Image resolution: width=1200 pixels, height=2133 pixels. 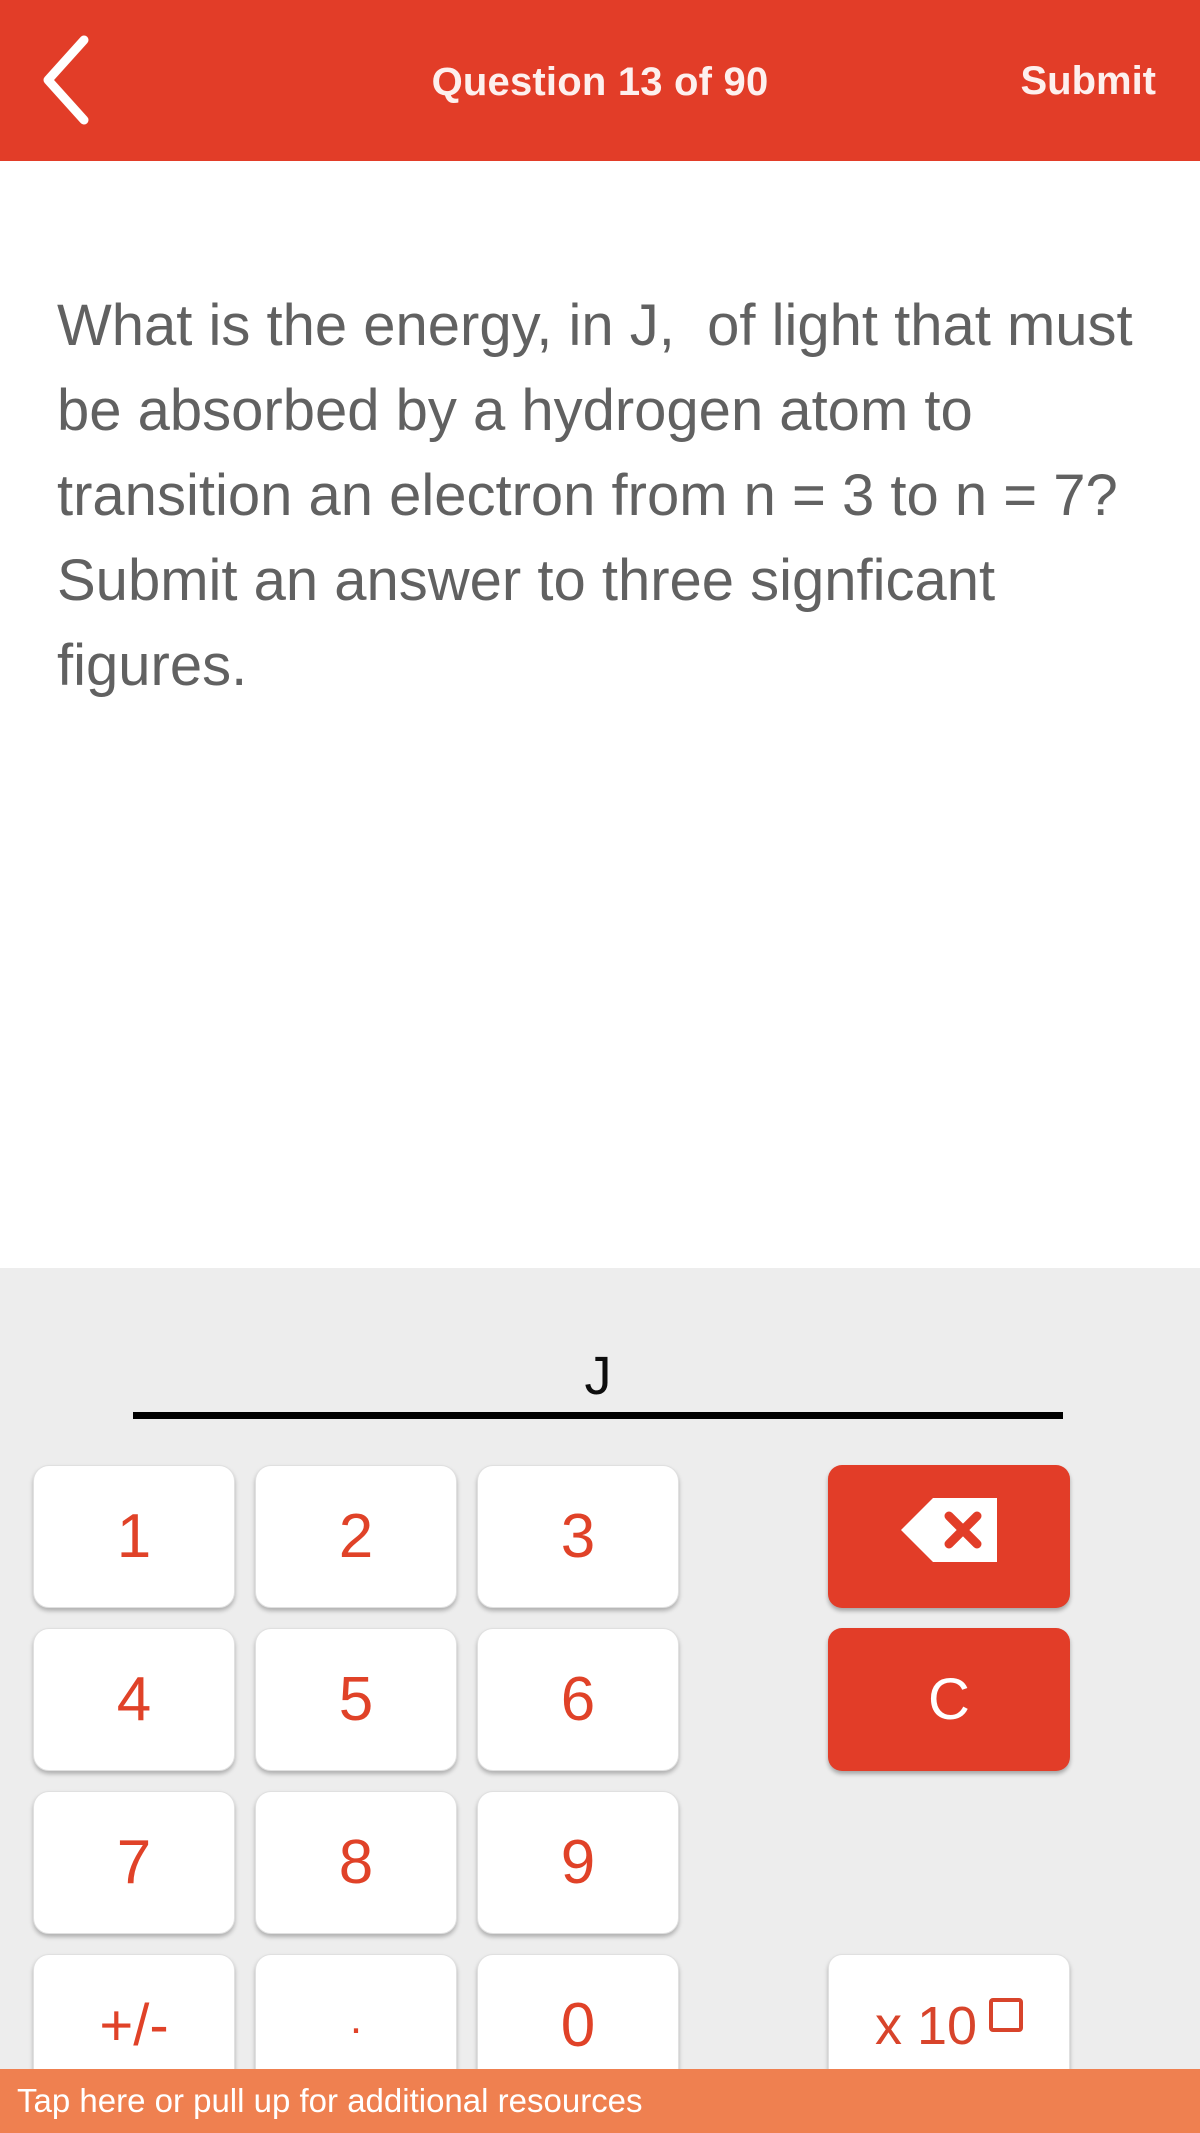 I want to click on answer-unit-label: J, so click(x=598, y=1376).